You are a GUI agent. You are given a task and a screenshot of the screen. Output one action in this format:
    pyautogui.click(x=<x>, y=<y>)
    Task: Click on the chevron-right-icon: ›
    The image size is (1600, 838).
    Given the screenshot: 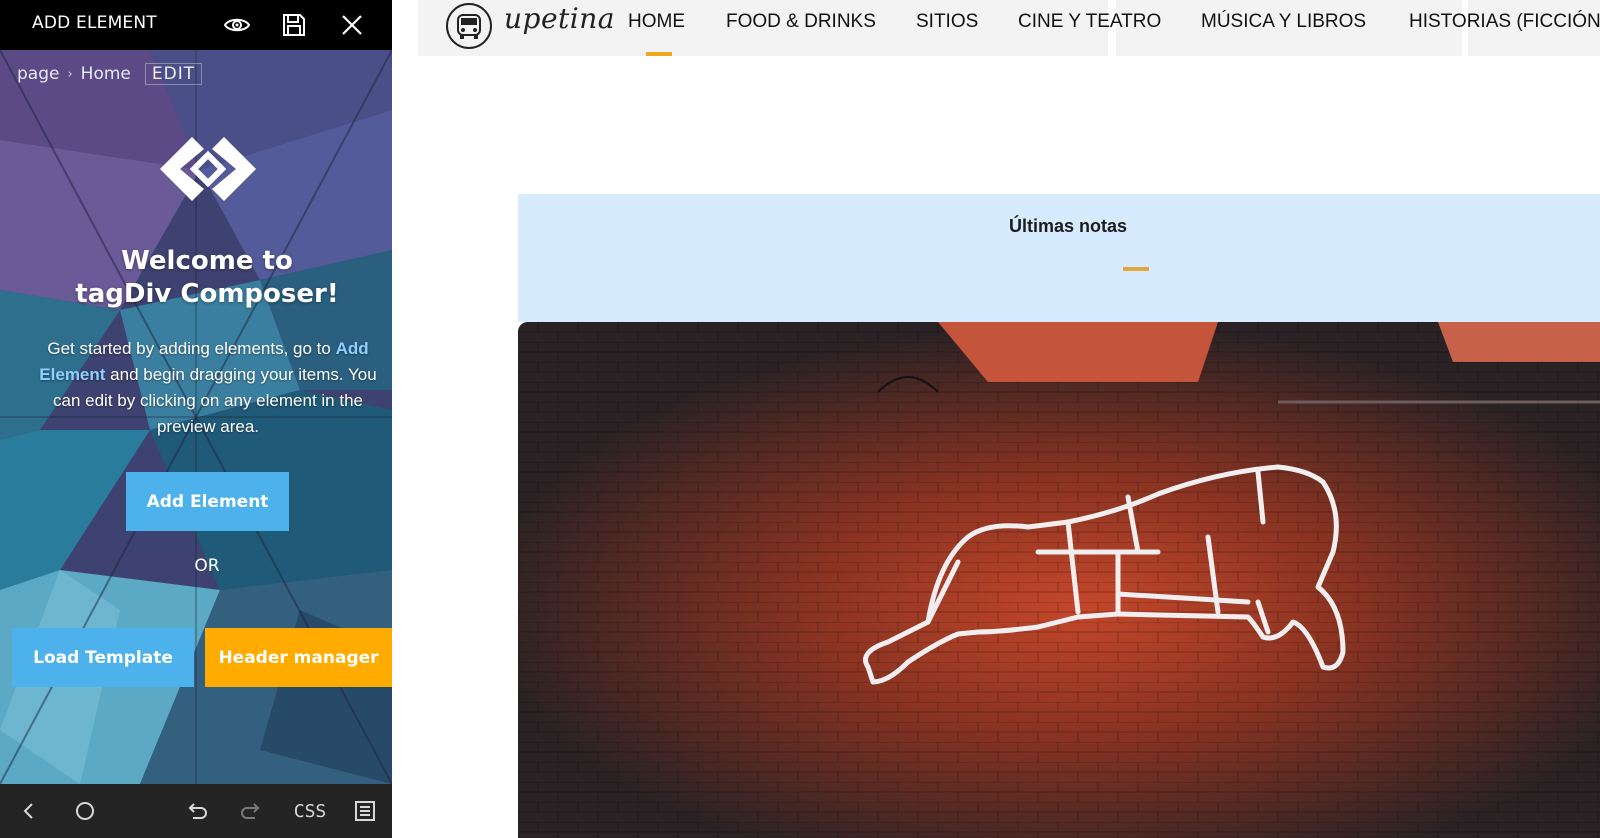 What is the action you would take?
    pyautogui.click(x=70, y=74)
    